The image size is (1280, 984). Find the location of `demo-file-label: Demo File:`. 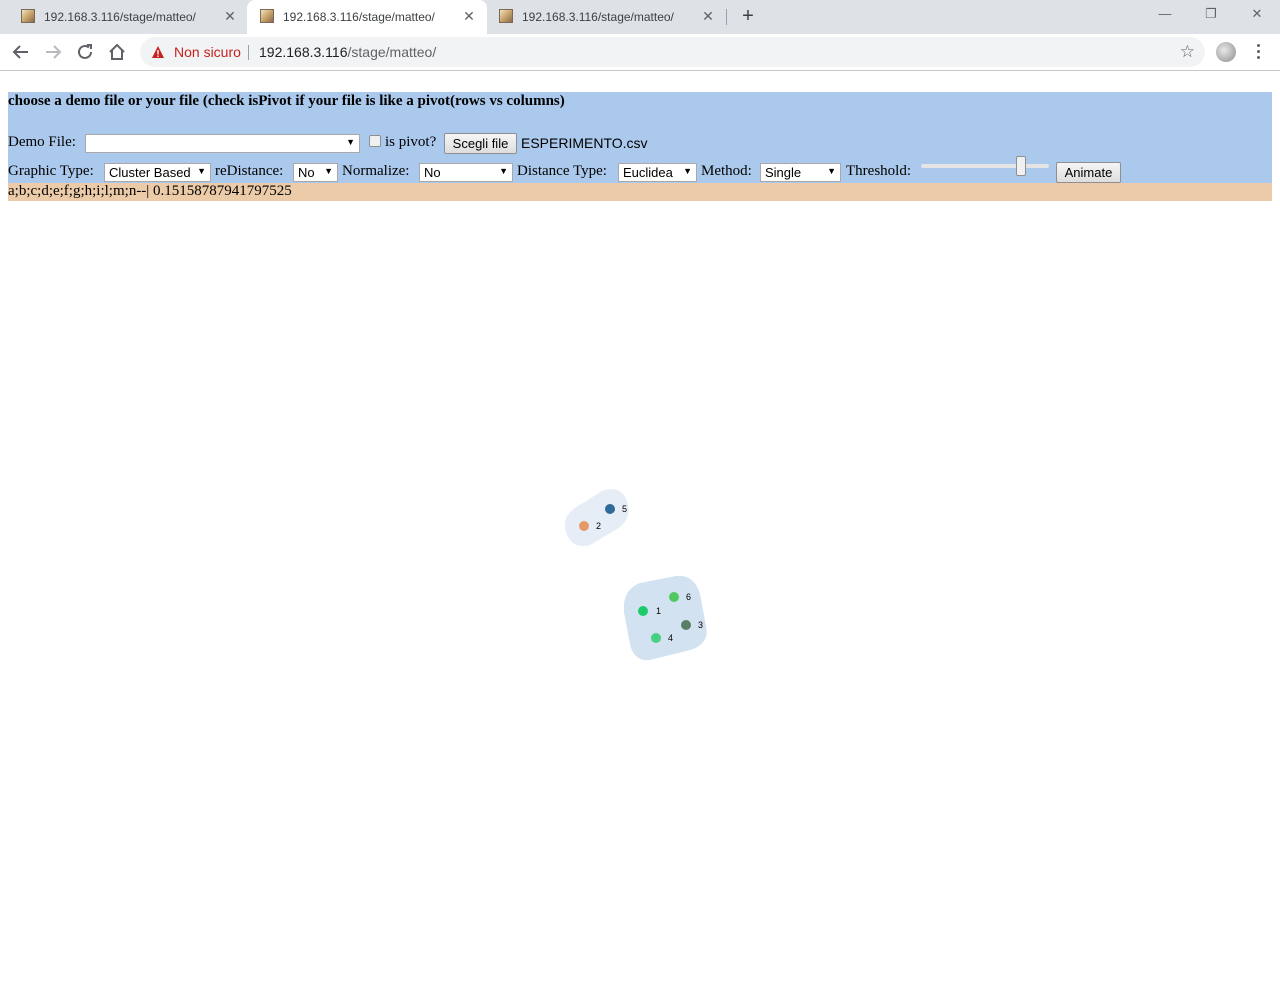

demo-file-label: Demo File: is located at coordinates (42, 142).